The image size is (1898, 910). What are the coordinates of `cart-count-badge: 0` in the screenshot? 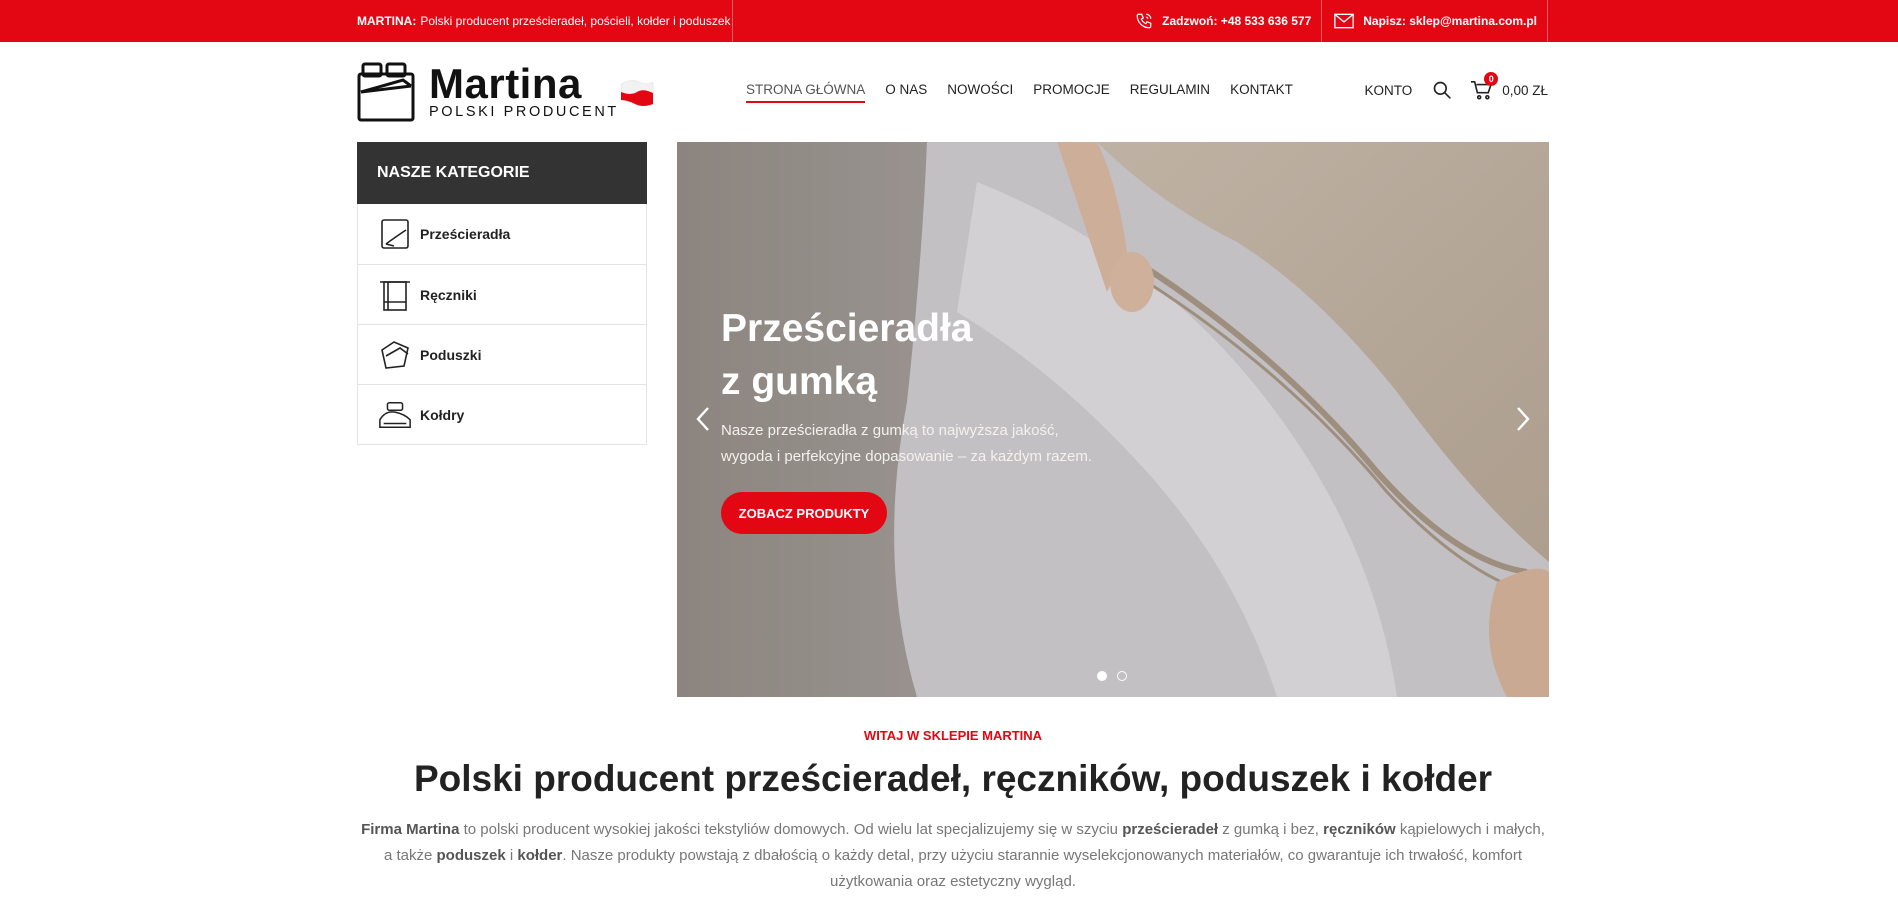 It's located at (1491, 79).